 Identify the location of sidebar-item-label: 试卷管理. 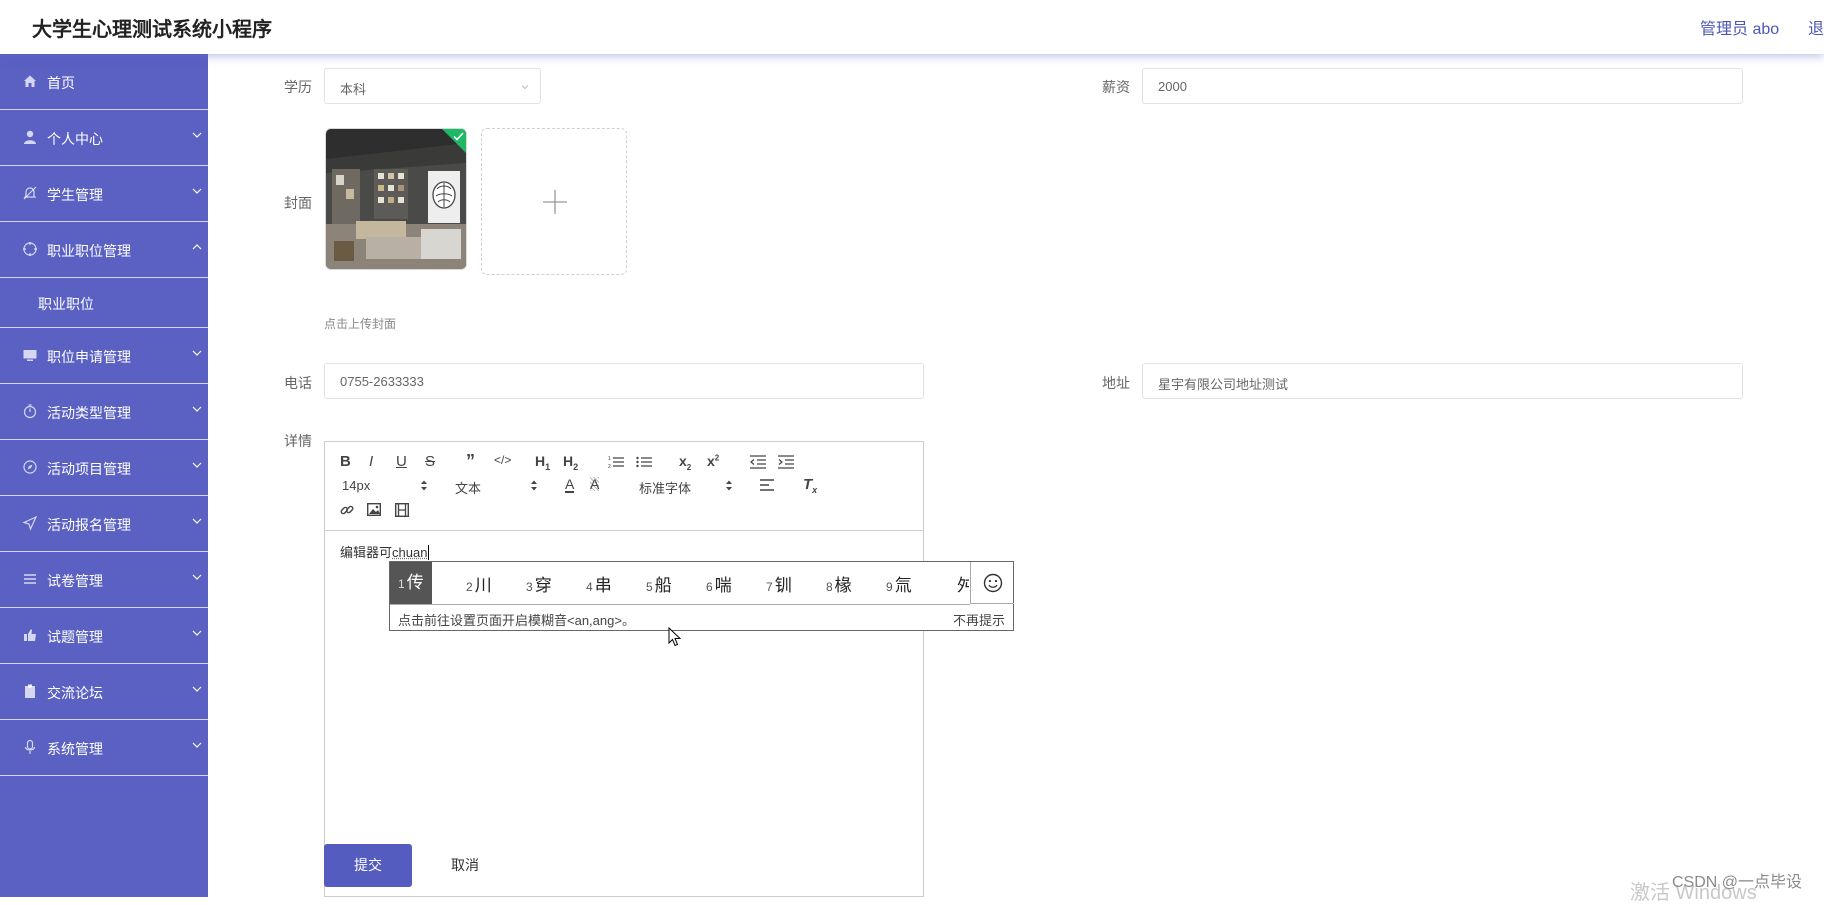
(75, 581).